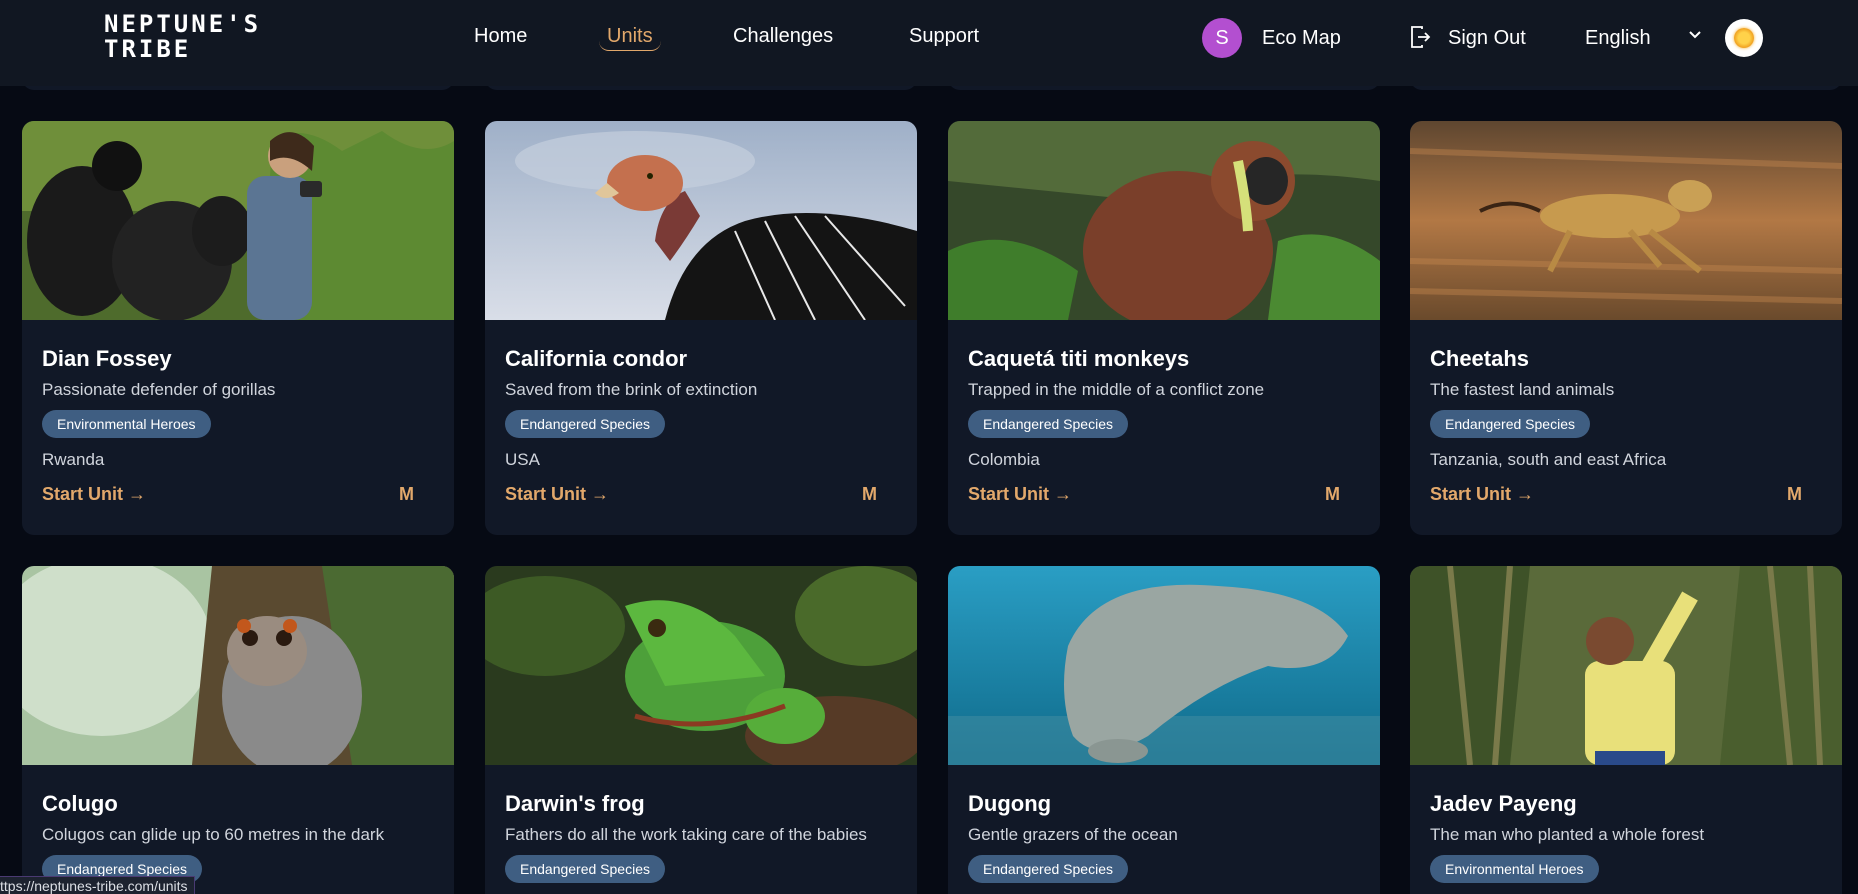 The image size is (1858, 894). What do you see at coordinates (1010, 803) in the screenshot?
I see `card-title: Dugong` at bounding box center [1010, 803].